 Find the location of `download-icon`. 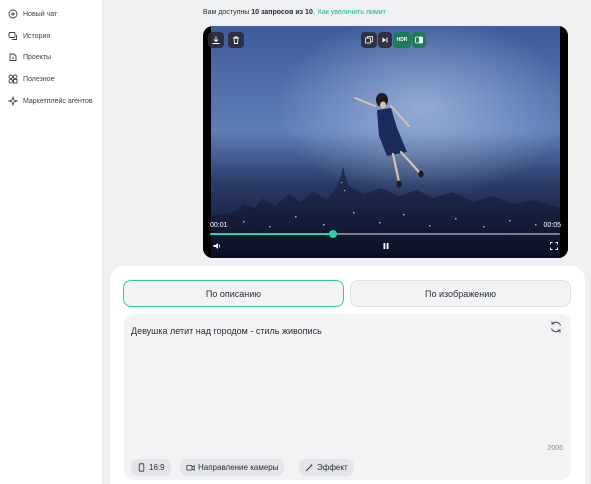

download-icon is located at coordinates (216, 40).